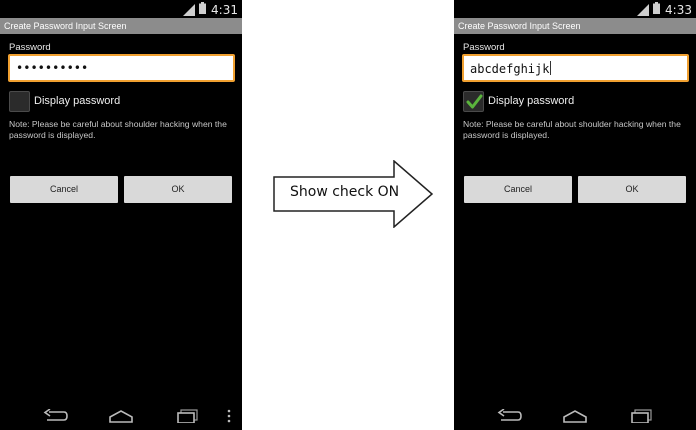  I want to click on transition-arrow: Show check ON, so click(353, 194).